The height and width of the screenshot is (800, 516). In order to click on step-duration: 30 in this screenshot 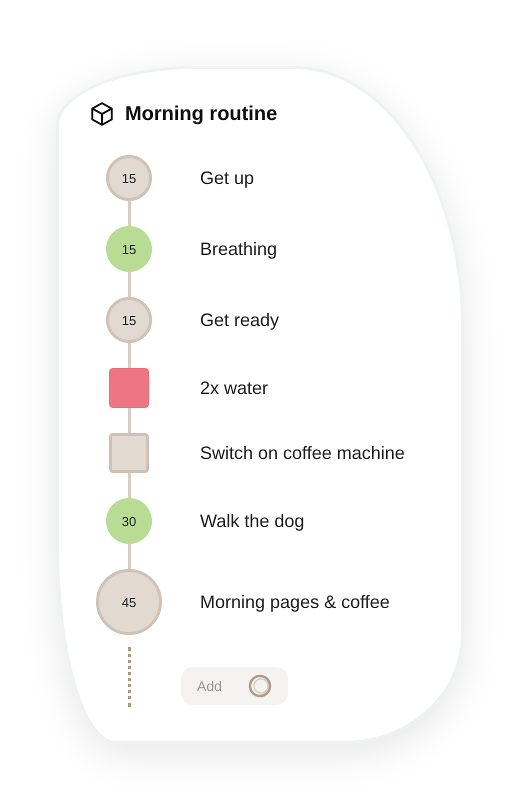, I will do `click(129, 521)`.